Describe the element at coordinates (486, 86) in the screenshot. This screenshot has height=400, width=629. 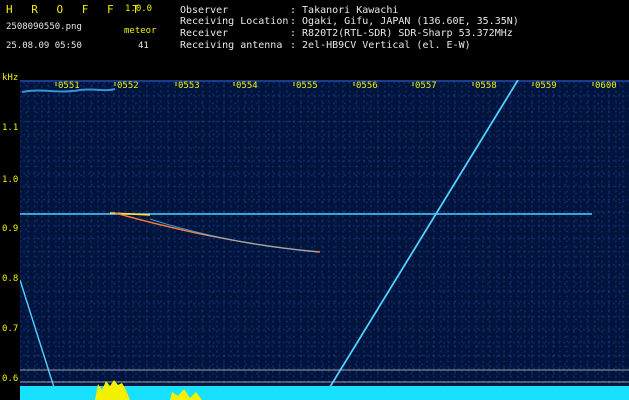
I see `x-tick-label: 0558` at that location.